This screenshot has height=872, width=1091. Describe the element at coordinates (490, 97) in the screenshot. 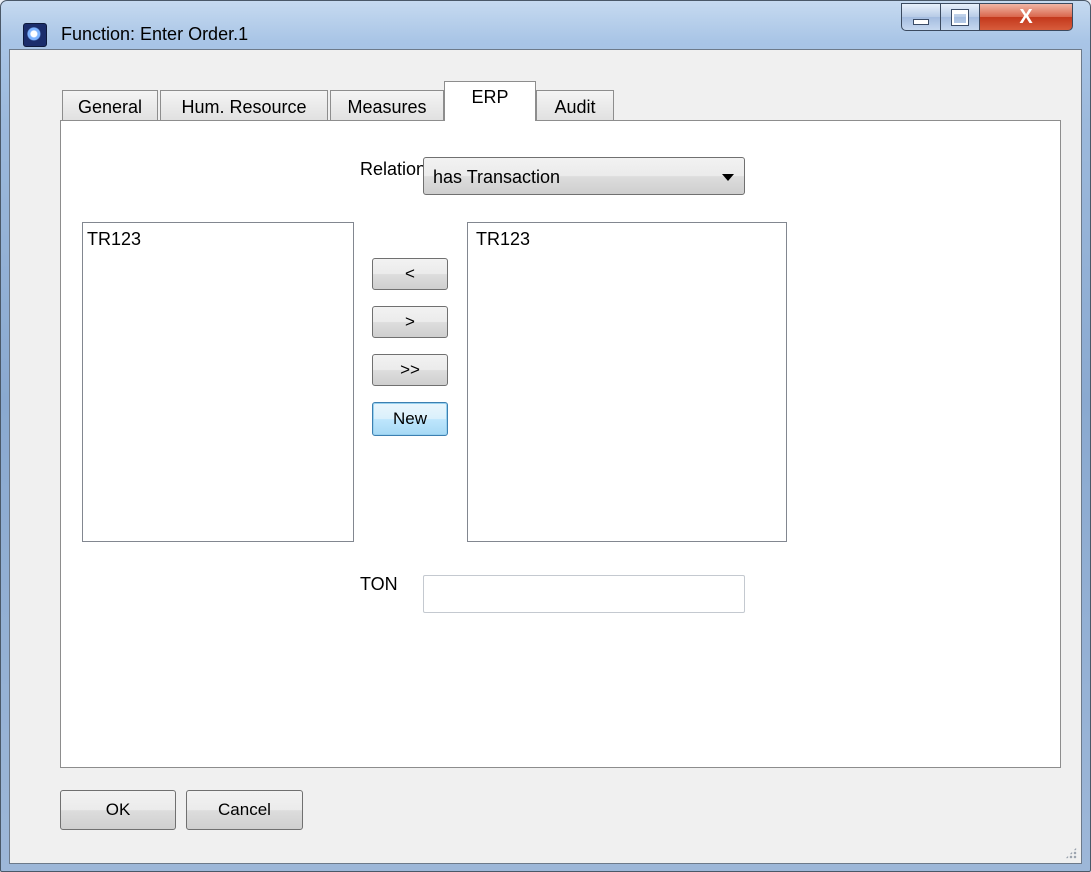

I see `tab-erp-label: ERP` at that location.